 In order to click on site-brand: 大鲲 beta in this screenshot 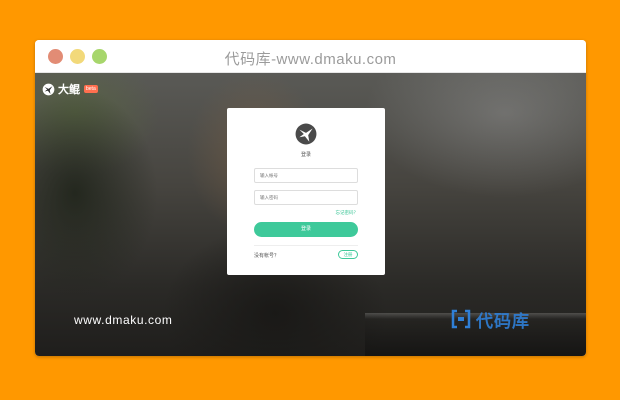, I will do `click(70, 89)`.